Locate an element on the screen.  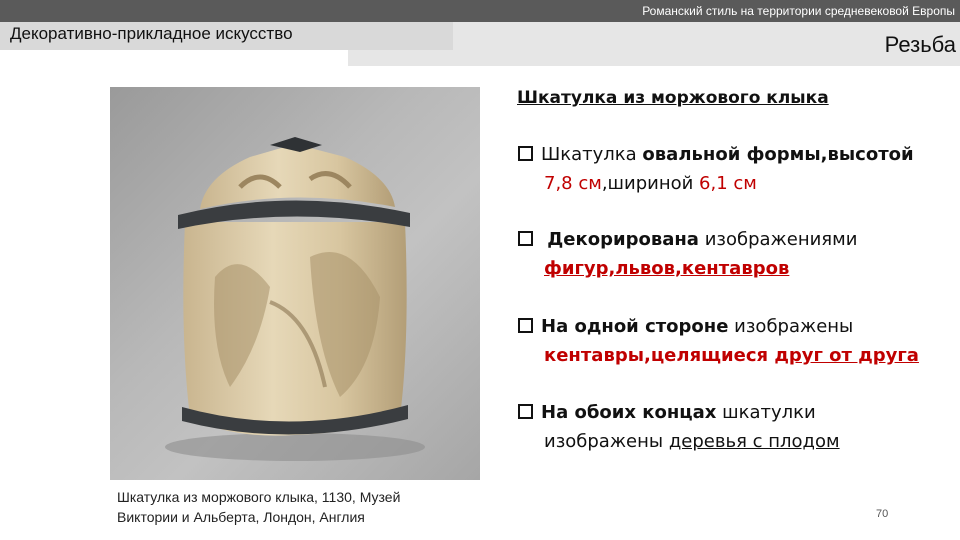
bullet-3-b: изображены is located at coordinates (791, 326).